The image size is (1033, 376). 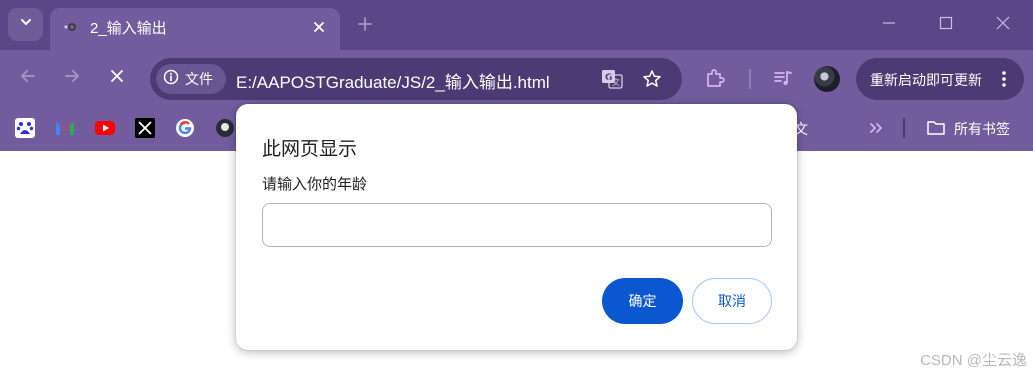 I want to click on info-icon, so click(x=171, y=79).